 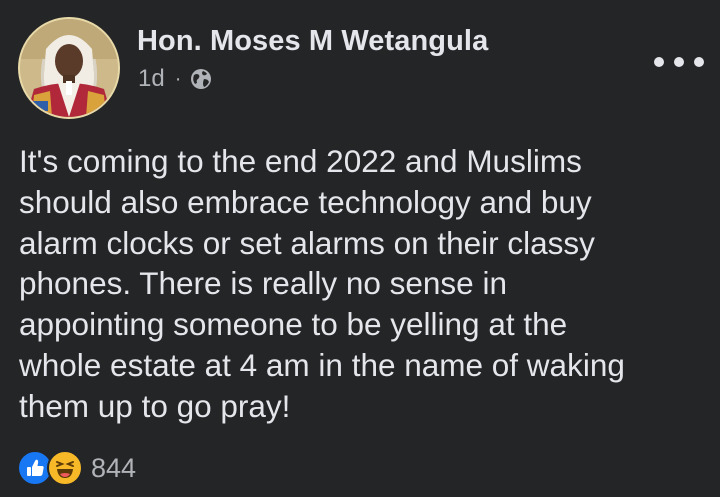 I want to click on post-timestamp: 1d, so click(x=151, y=79).